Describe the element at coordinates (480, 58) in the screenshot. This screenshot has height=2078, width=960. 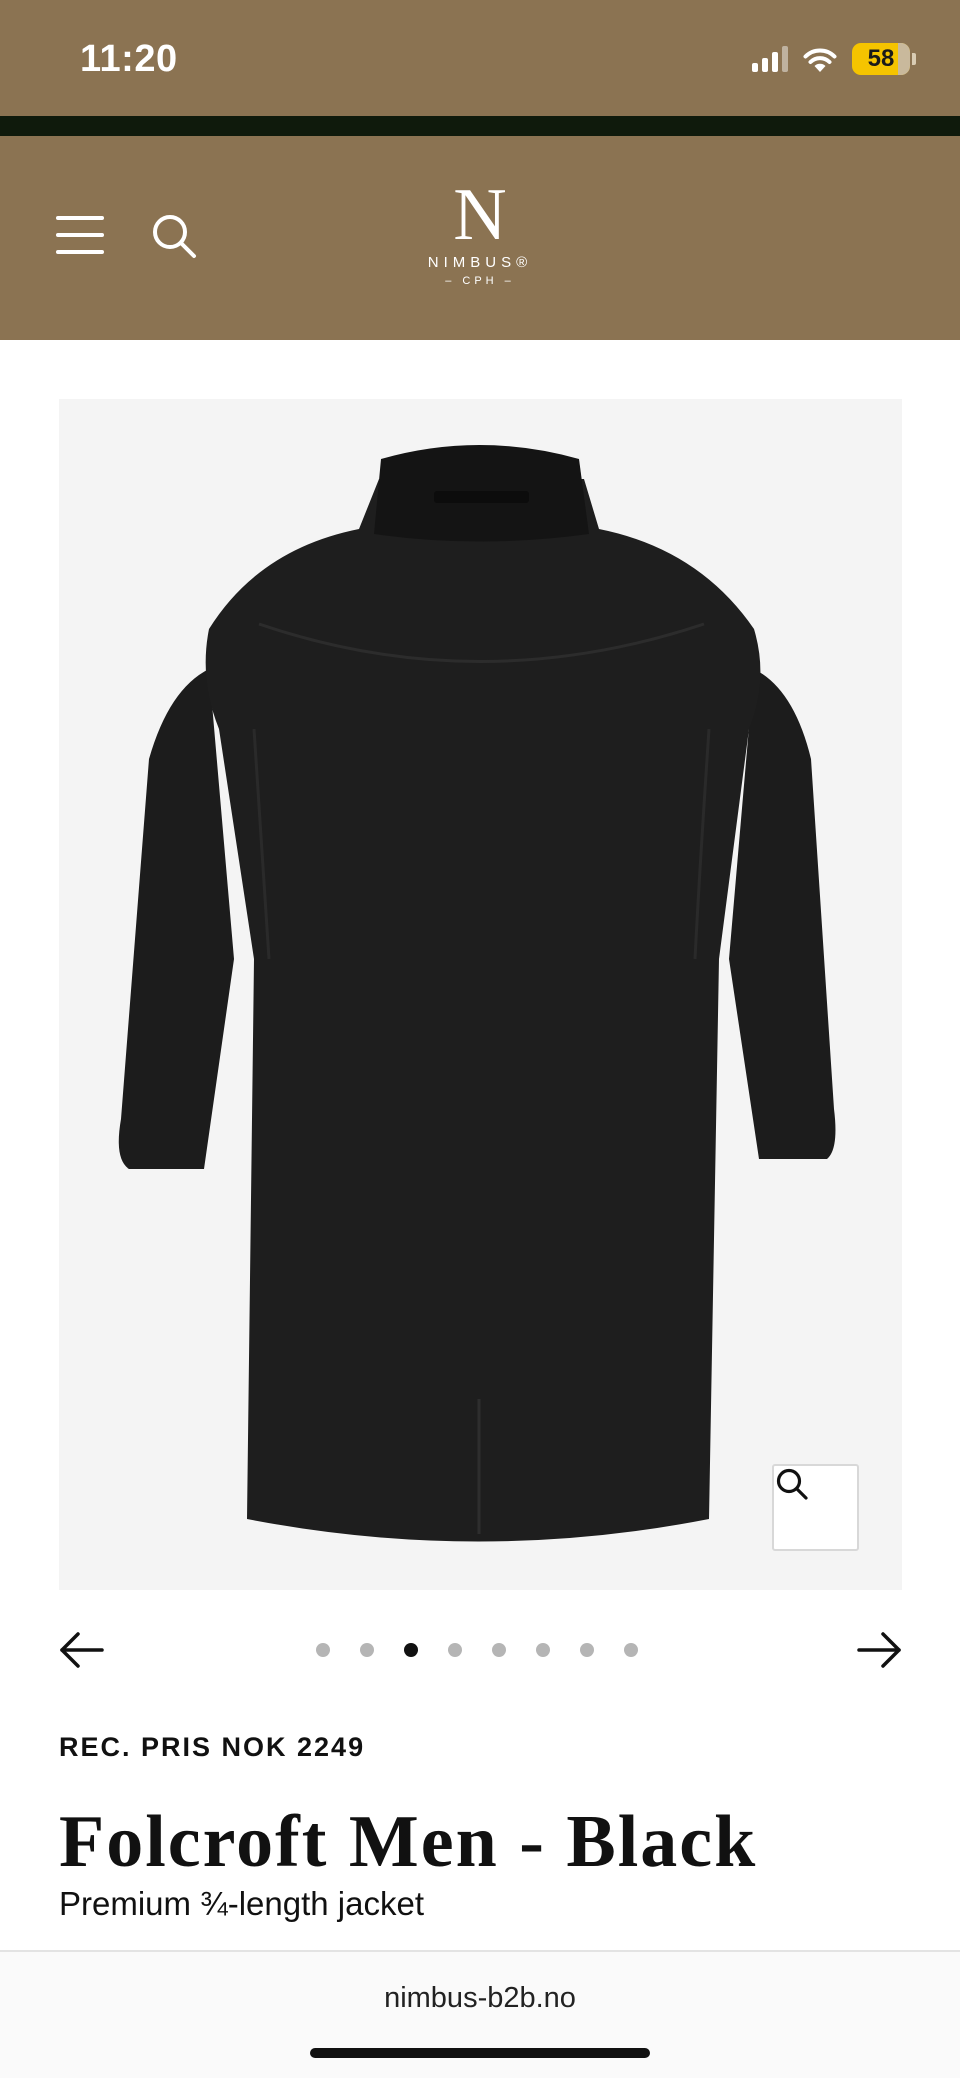
I see `status-bar: 11:20 58` at that location.